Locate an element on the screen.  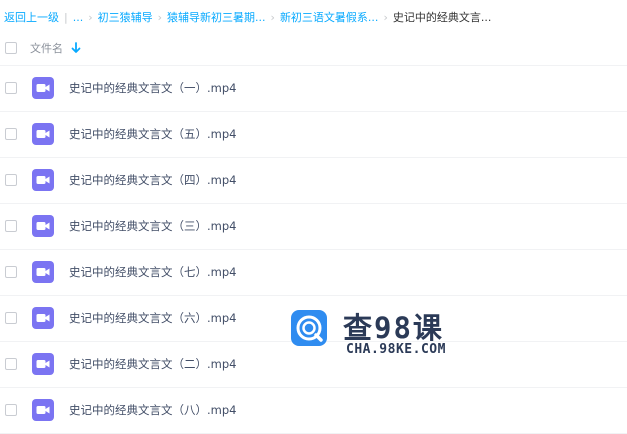
file-list-header: 文件名 is located at coordinates (313, 49).